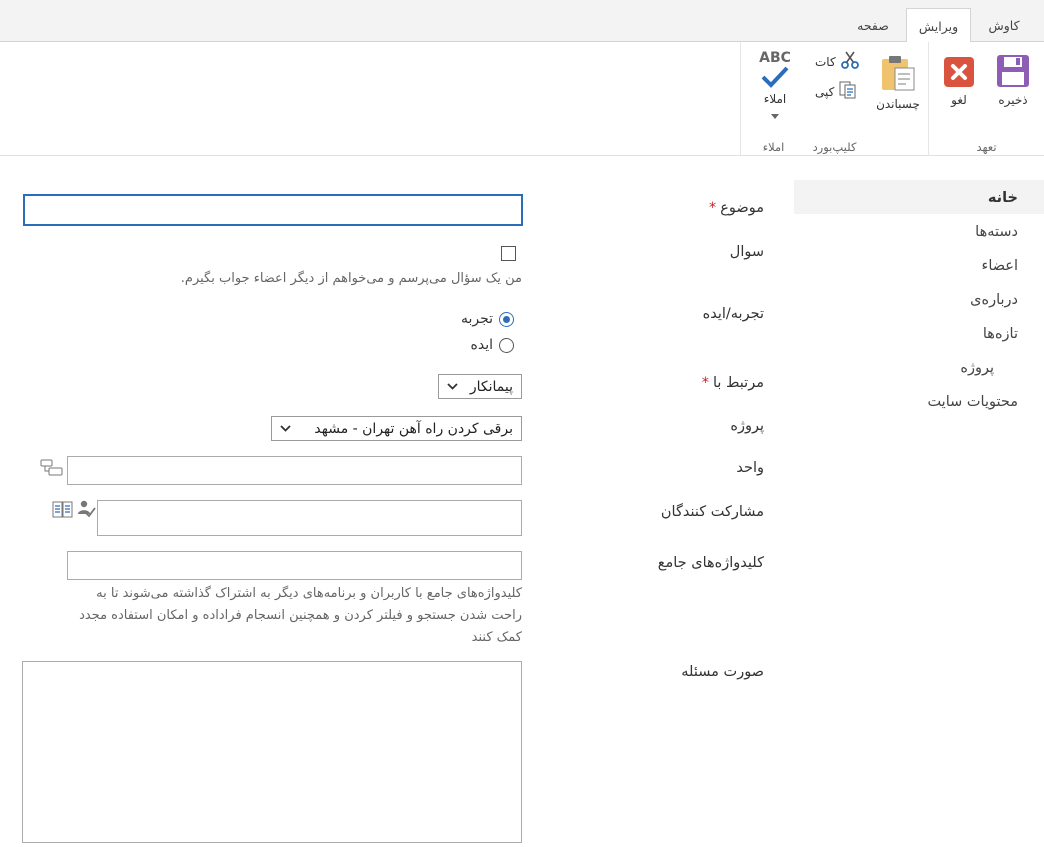 This screenshot has height=847, width=1044. I want to click on related-label: مرتبط با*, so click(733, 383).